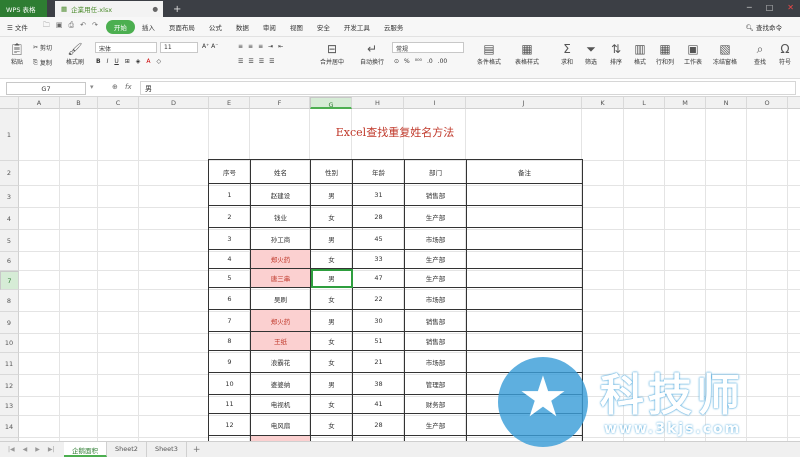 This screenshot has width=800, height=457. What do you see at coordinates (378, 171) in the screenshot?
I see `header-age: 年龄` at bounding box center [378, 171].